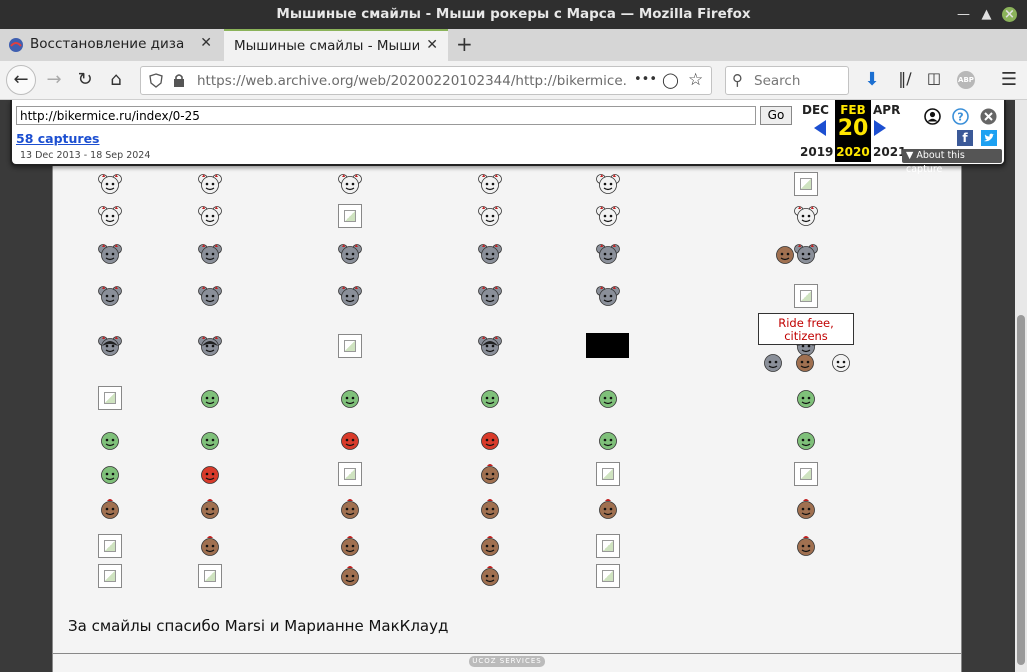  I want to click on sidebar-icon: ◫, so click(934, 78).